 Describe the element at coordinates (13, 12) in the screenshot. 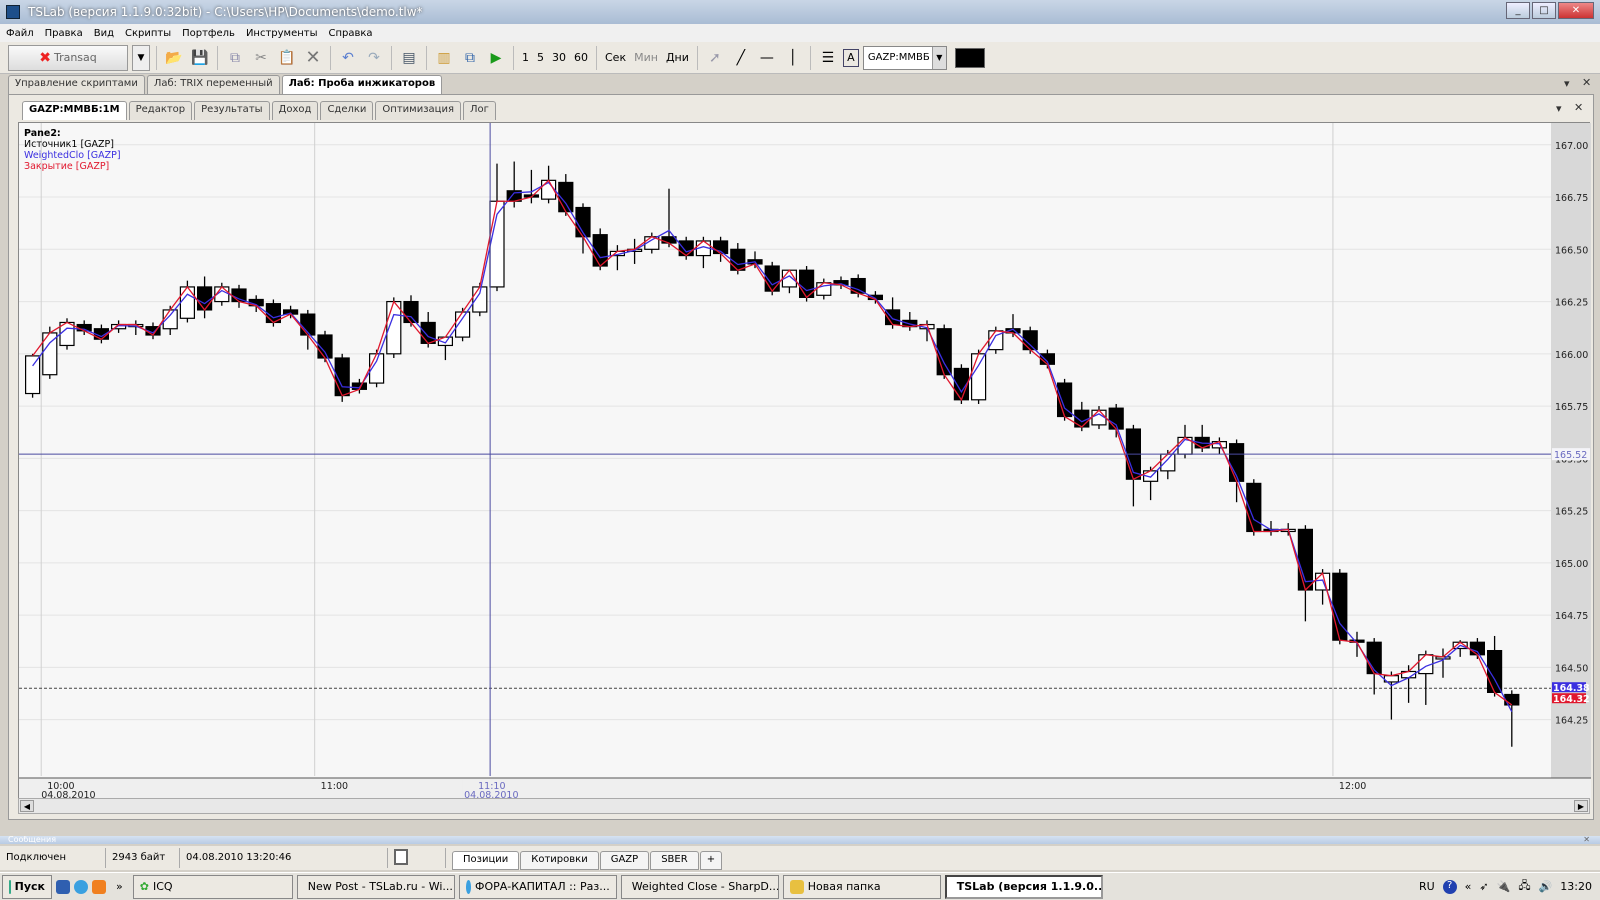

I see `app-icon` at that location.